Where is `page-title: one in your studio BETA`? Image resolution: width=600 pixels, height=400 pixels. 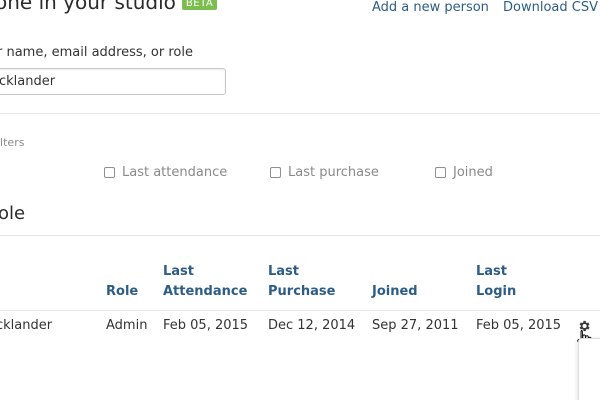
page-title: one in your studio BETA is located at coordinates (109, 7).